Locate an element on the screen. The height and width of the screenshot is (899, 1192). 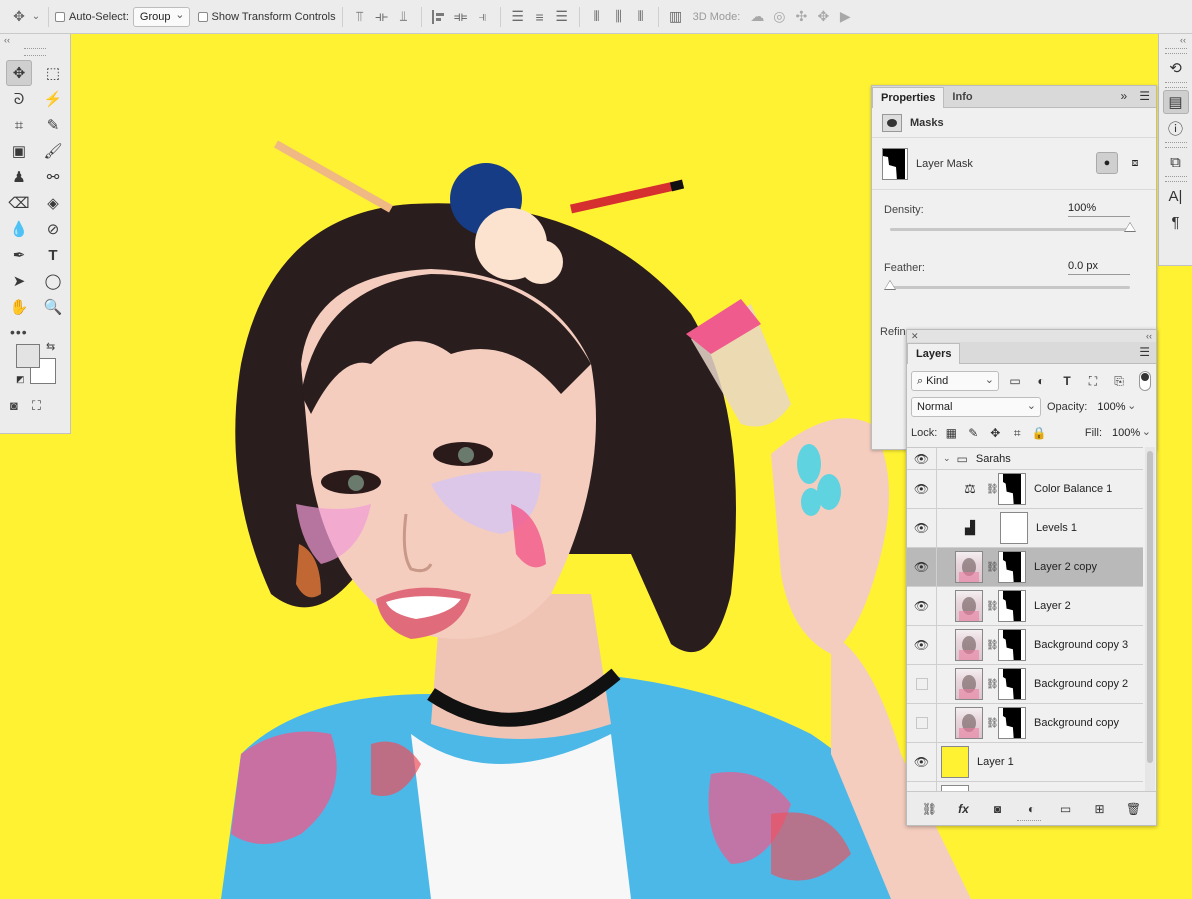
new-group-icon: ▭ is located at coordinates (1066, 809).